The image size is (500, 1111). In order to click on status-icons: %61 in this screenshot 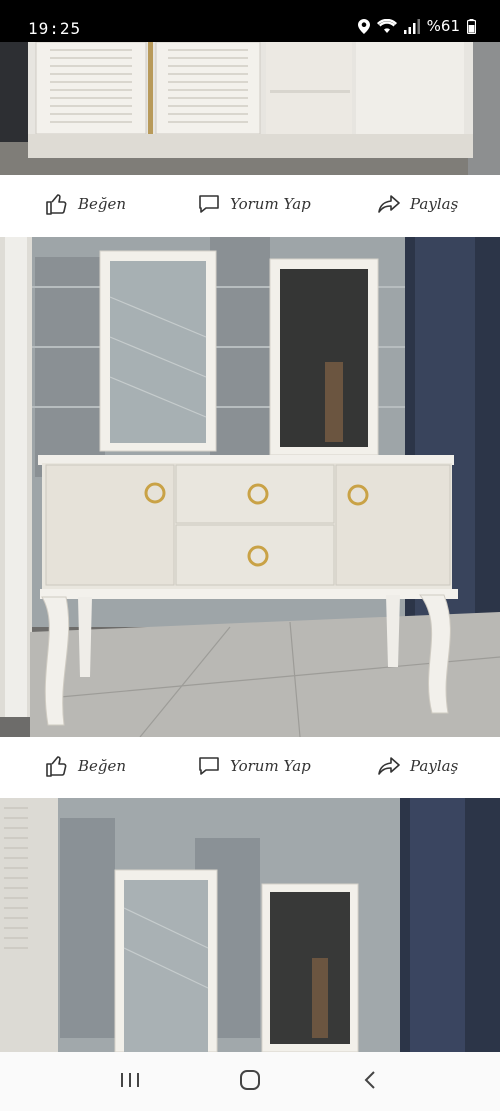, I will do `click(416, 26)`.